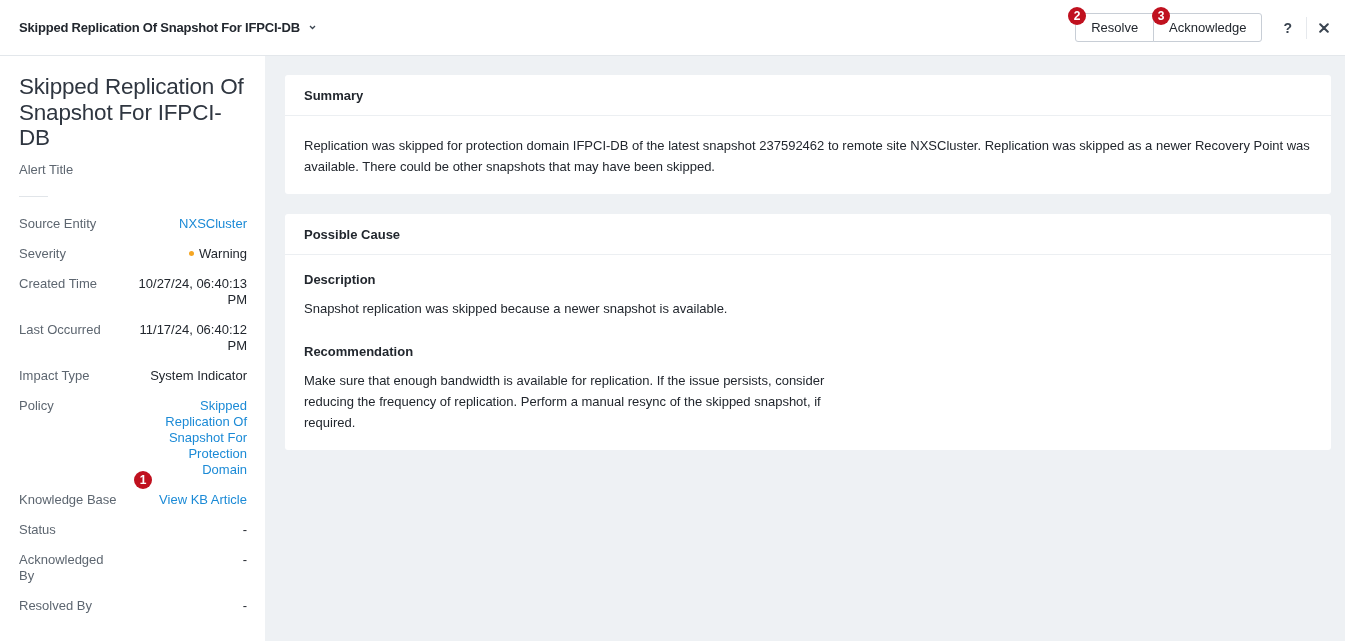 The width and height of the screenshot is (1345, 641). I want to click on field-label: Created Time, so click(59, 284).